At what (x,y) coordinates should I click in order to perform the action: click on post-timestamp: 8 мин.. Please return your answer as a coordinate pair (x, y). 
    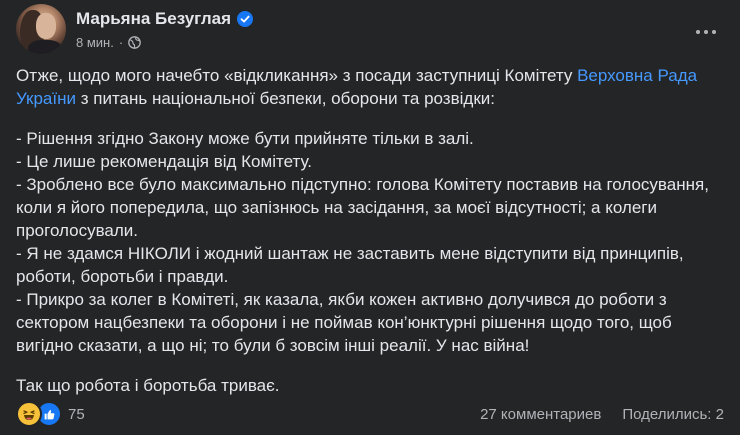
    Looking at the image, I should click on (95, 42).